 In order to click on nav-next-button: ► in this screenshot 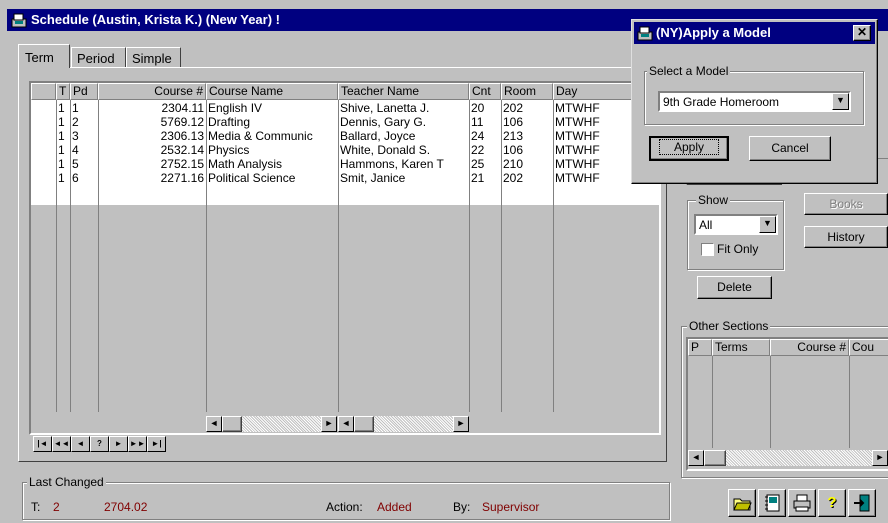, I will do `click(118, 444)`.